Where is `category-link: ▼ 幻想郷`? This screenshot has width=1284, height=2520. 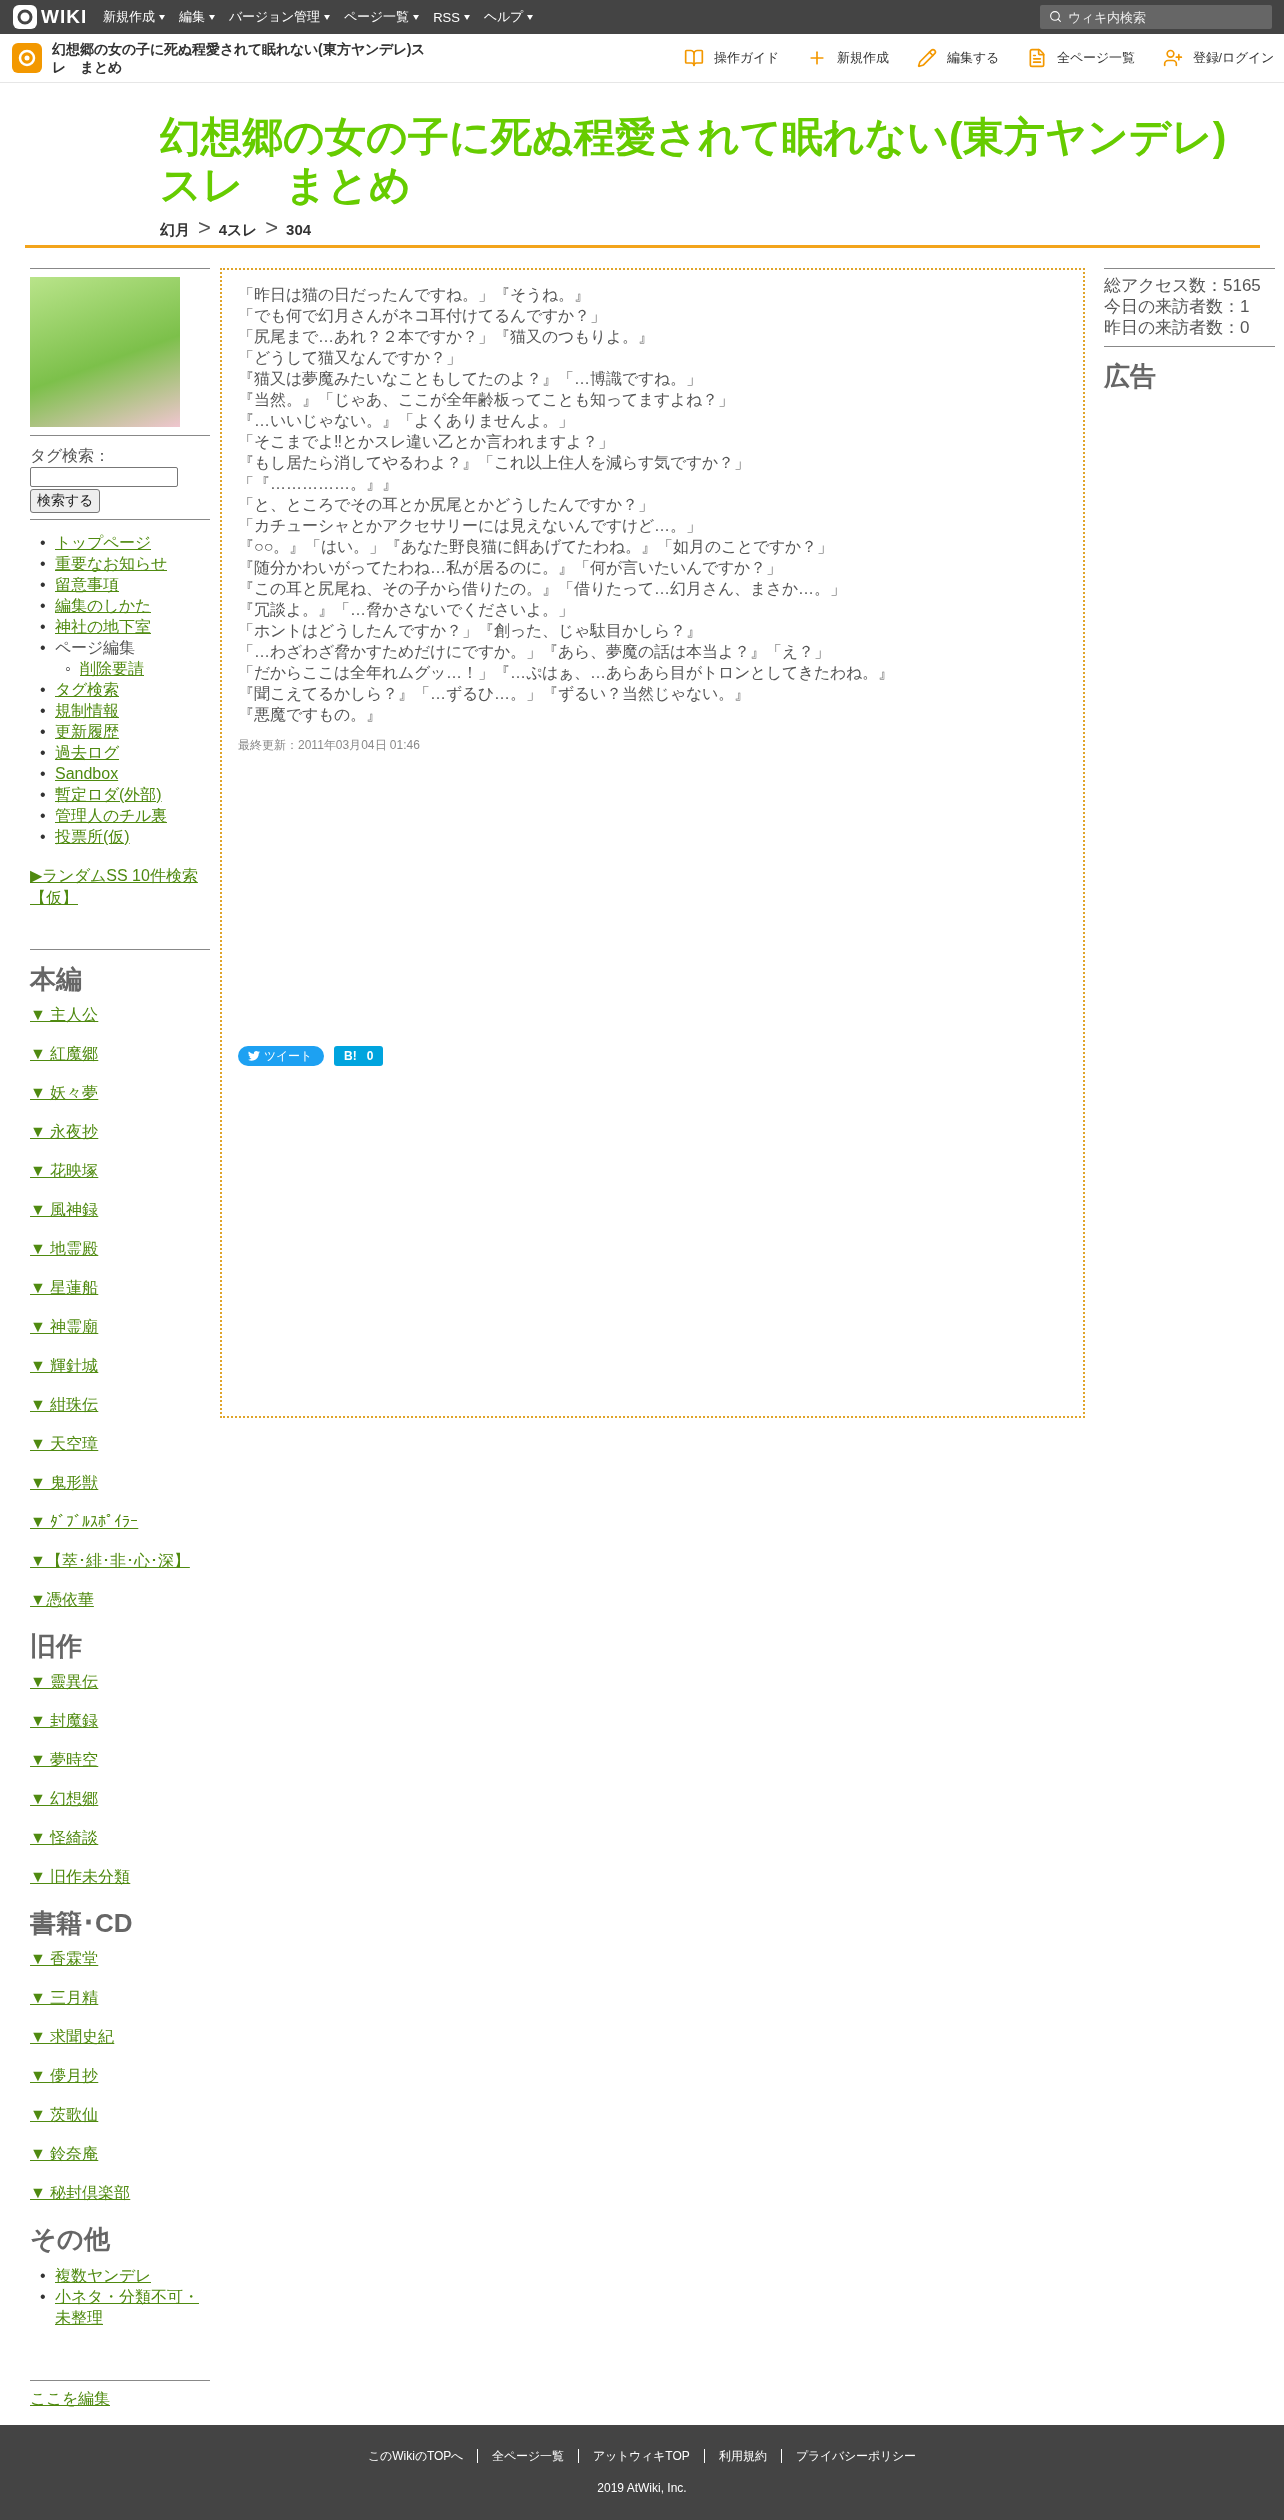
category-link: ▼ 幻想郷 is located at coordinates (64, 1799).